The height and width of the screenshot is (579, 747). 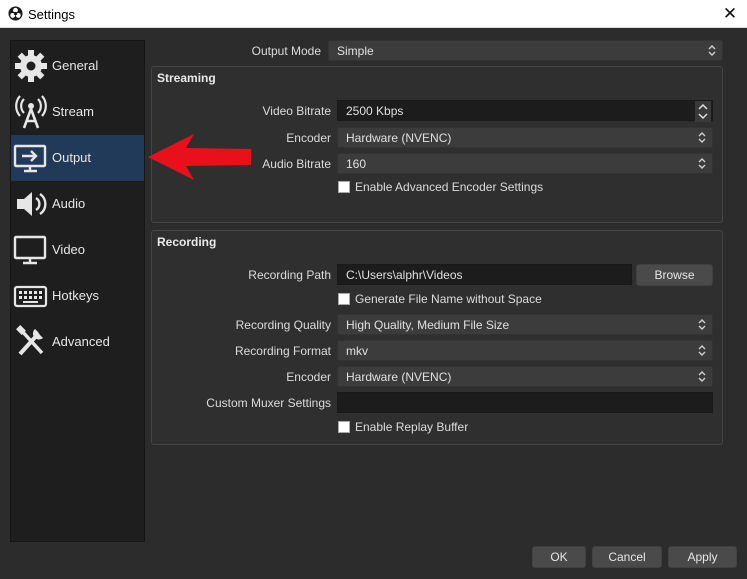 I want to click on cancel-button: Cancel, so click(x=627, y=557).